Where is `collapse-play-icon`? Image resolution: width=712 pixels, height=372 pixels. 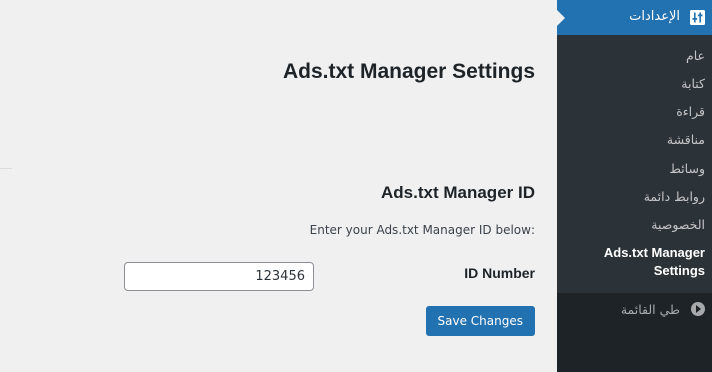
collapse-play-icon is located at coordinates (698, 309).